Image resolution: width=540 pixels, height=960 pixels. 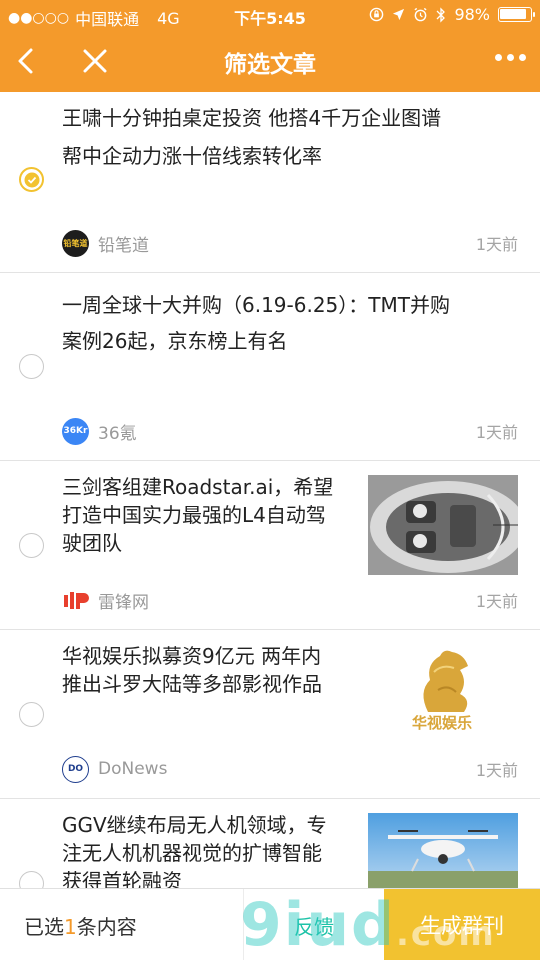 I want to click on source-name: 铅笔道, so click(x=123, y=245).